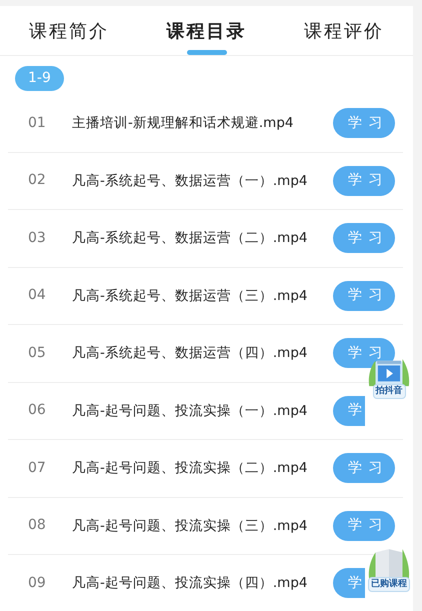 This screenshot has height=611, width=422. Describe the element at coordinates (202, 468) in the screenshot. I see `lesson-title: 凡高-起号问题、投流实操（二）.mp4` at that location.